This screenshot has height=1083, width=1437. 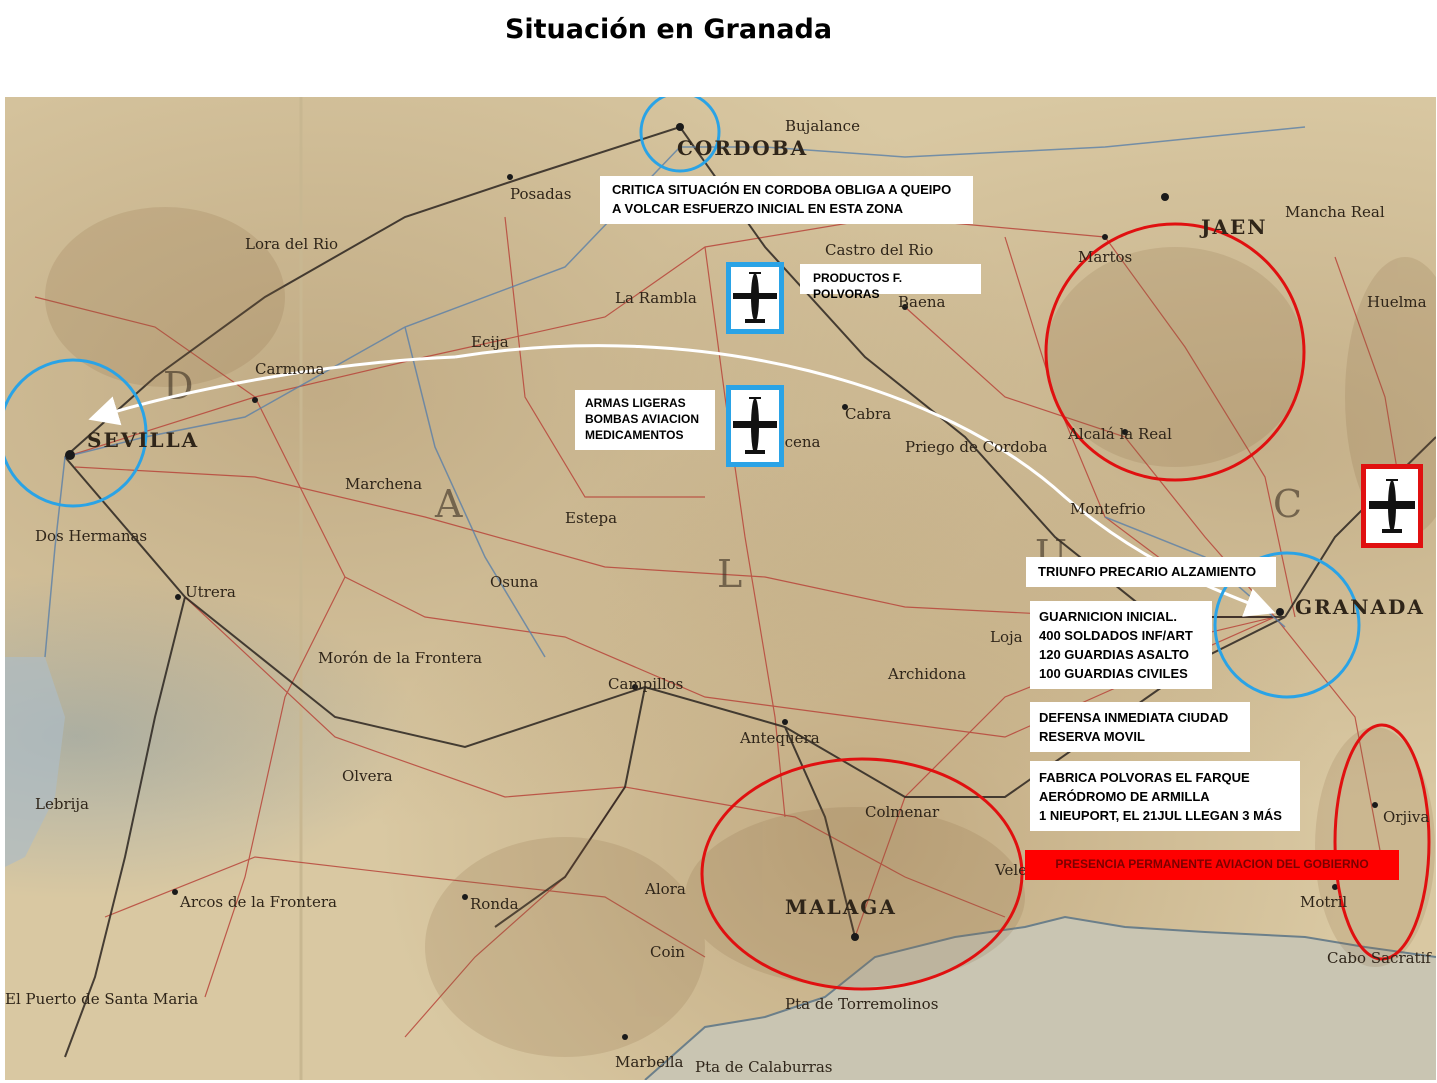 What do you see at coordinates (1406, 817) in the screenshot?
I see `place-label: Orjiva` at bounding box center [1406, 817].